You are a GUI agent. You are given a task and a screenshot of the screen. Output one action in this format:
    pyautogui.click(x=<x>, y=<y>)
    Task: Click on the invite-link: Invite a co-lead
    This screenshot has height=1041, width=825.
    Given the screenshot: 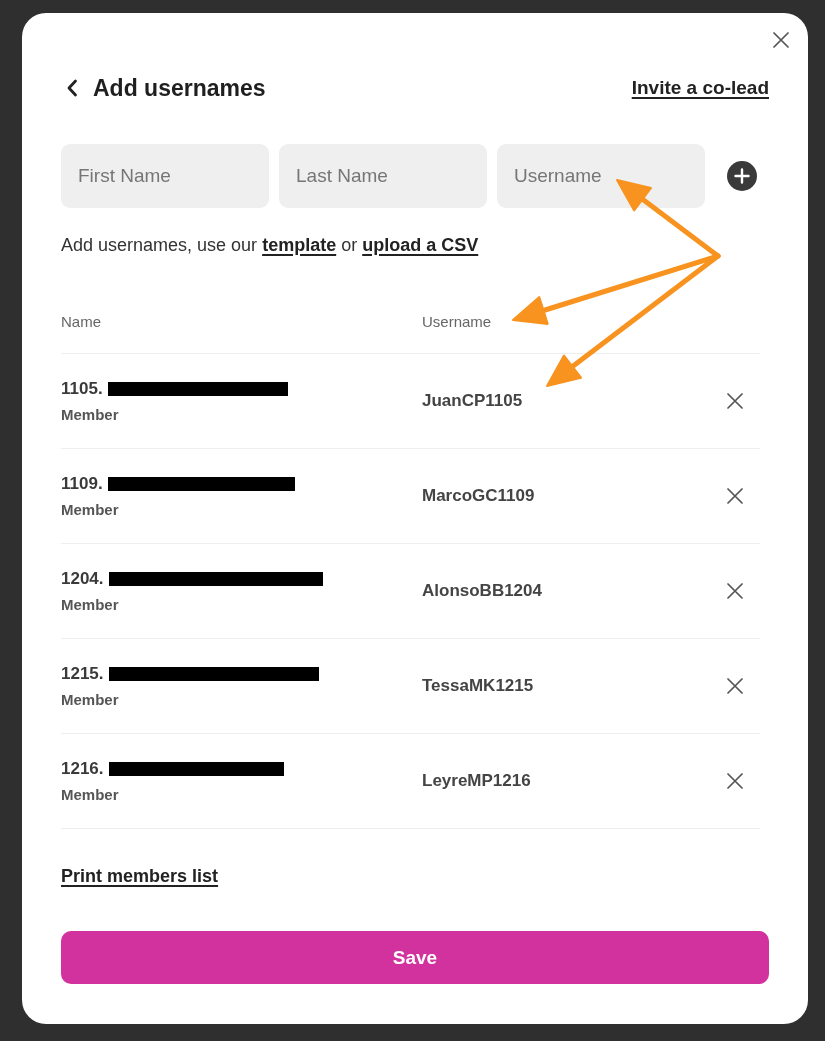 What is the action you would take?
    pyautogui.click(x=700, y=88)
    